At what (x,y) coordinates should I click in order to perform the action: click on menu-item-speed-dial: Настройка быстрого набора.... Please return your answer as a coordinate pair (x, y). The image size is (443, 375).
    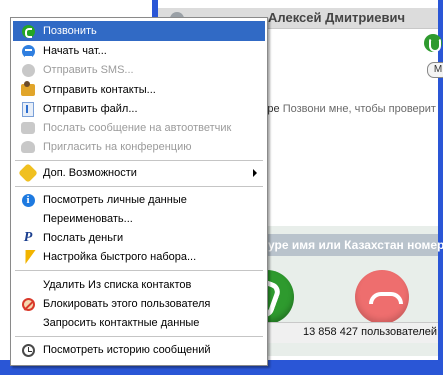
    Looking at the image, I should click on (139, 257).